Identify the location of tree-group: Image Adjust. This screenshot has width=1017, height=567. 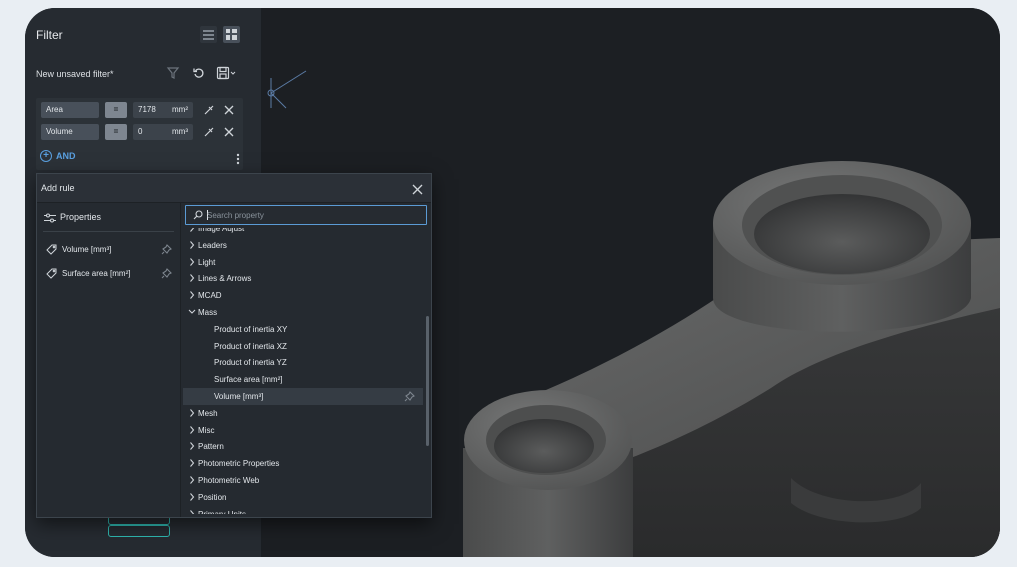
(303, 232).